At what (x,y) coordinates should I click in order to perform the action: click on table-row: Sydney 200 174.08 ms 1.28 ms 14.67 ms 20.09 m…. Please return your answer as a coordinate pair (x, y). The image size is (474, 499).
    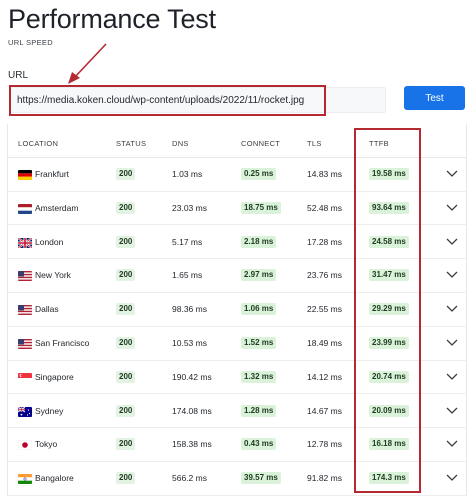
    Looking at the image, I should click on (237, 412).